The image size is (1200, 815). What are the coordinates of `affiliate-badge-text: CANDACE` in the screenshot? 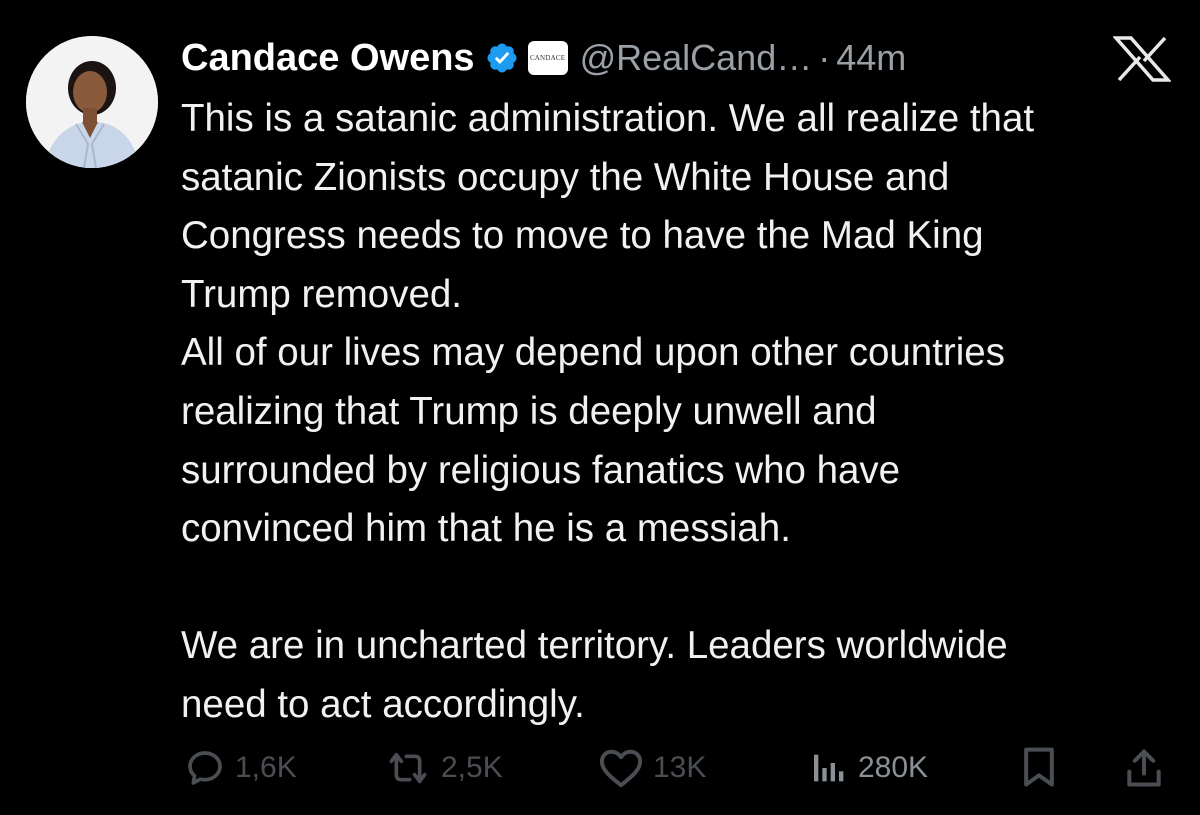 It's located at (547, 58).